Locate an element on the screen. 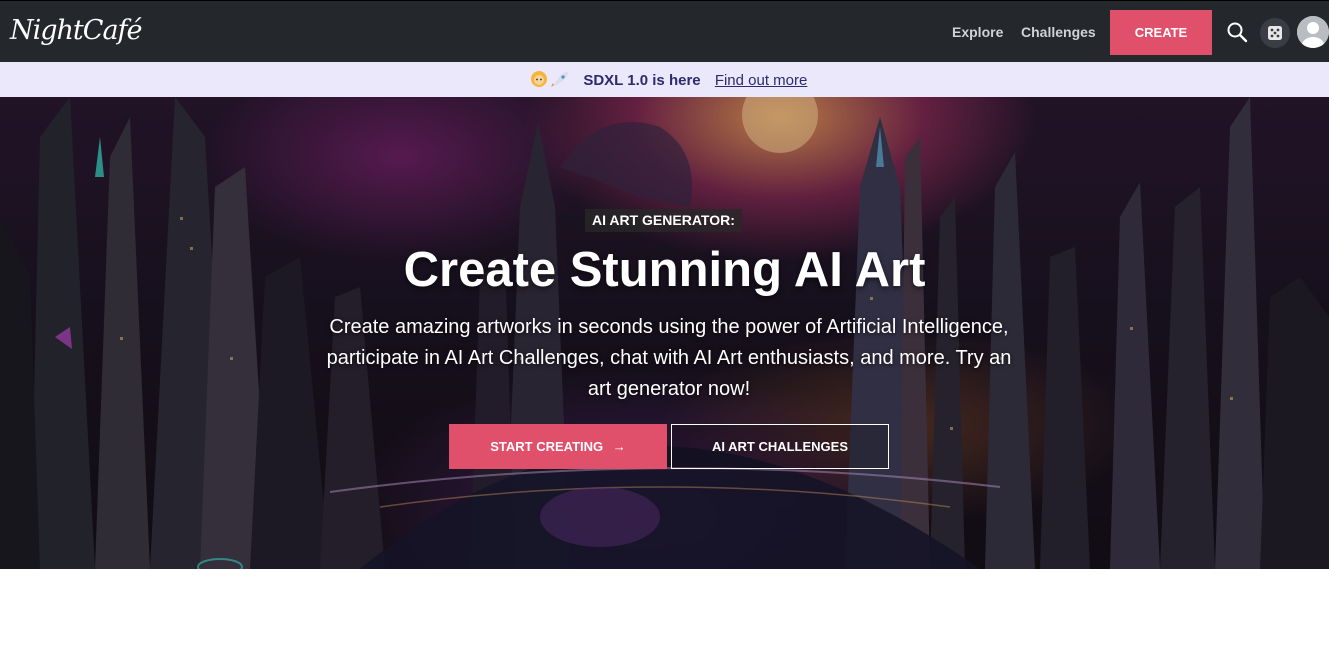 The image size is (1329, 657). create-button: CREATE is located at coordinates (1161, 32).